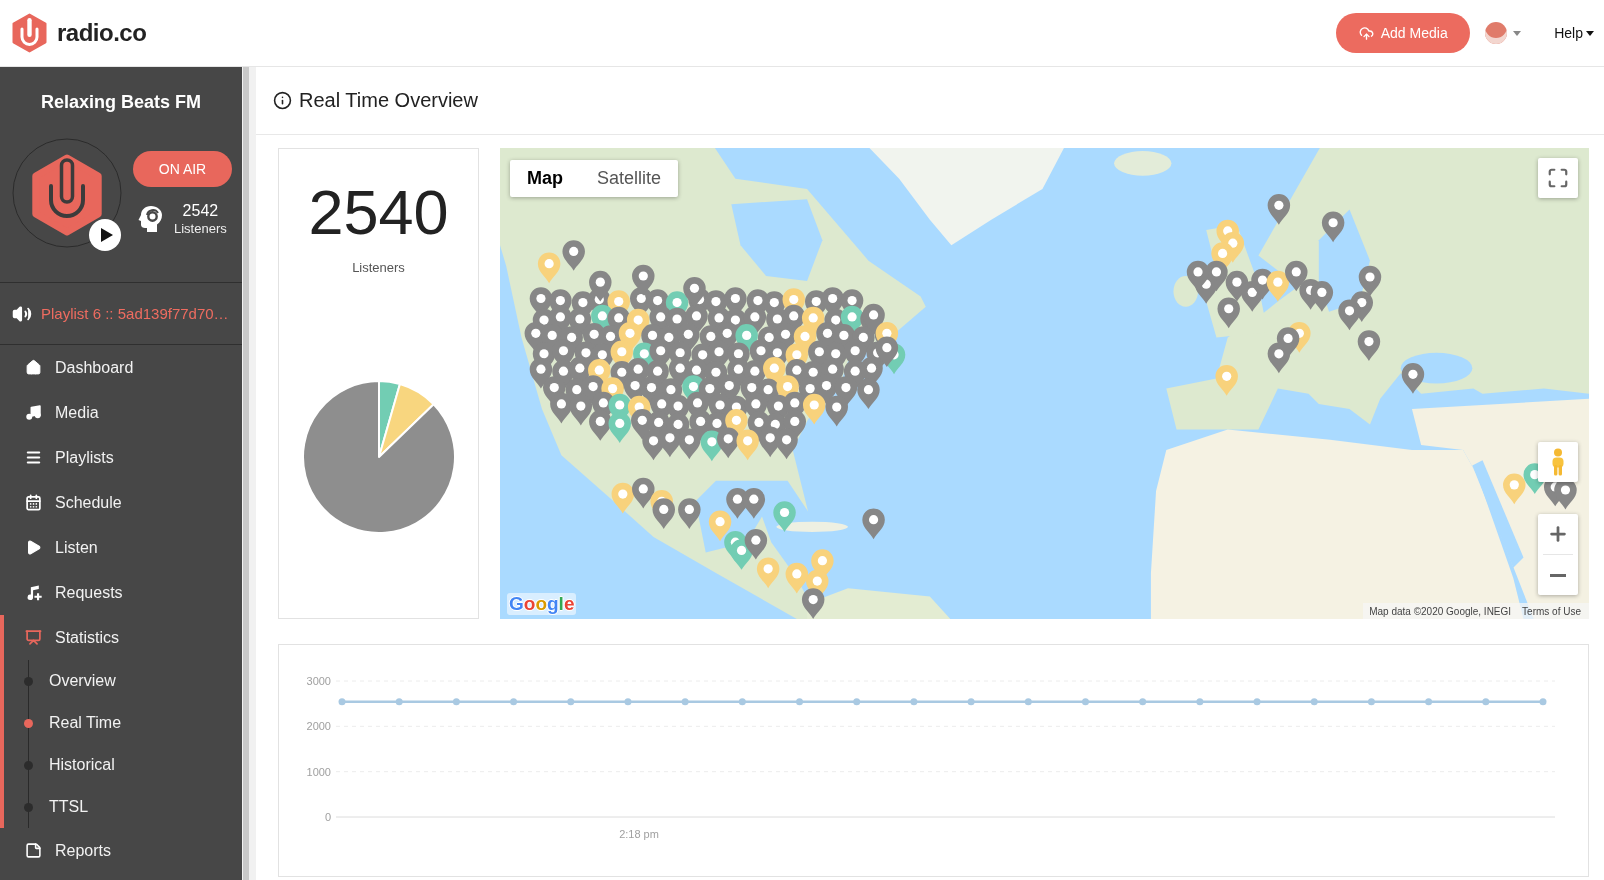 This screenshot has width=1604, height=880. I want to click on listener-count: 2542, so click(200, 210).